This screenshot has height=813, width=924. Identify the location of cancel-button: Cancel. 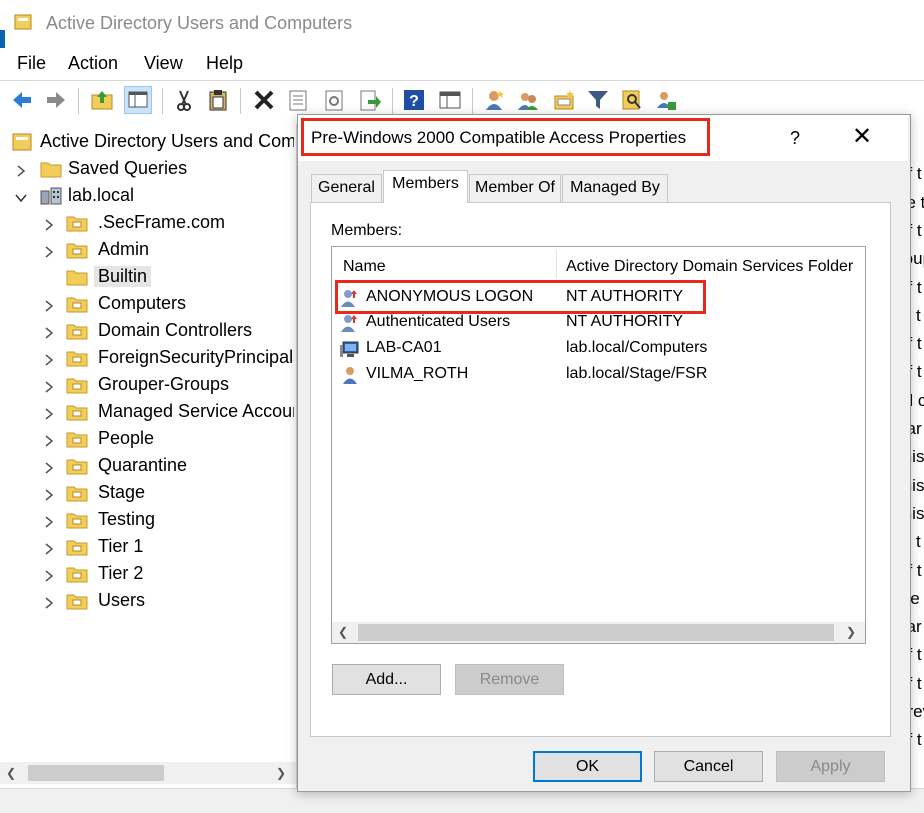
(708, 766).